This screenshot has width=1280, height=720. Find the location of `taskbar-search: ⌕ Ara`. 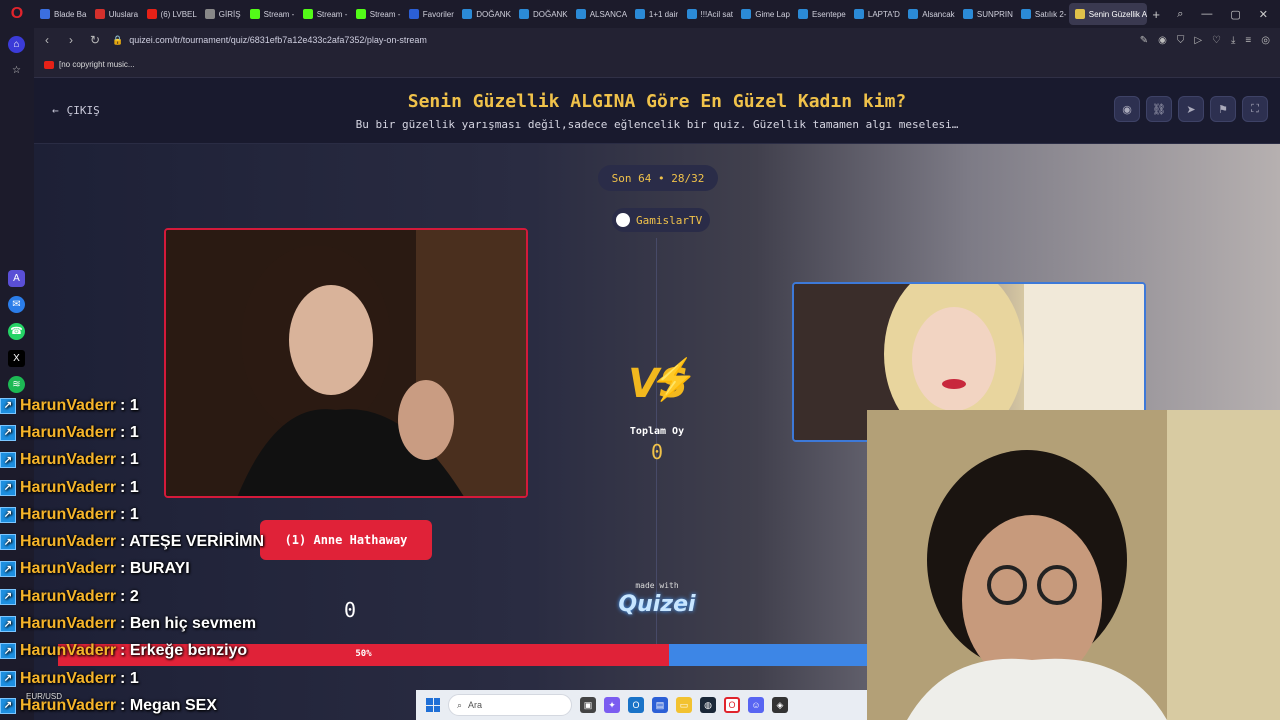

taskbar-search: ⌕ Ara is located at coordinates (510, 705).